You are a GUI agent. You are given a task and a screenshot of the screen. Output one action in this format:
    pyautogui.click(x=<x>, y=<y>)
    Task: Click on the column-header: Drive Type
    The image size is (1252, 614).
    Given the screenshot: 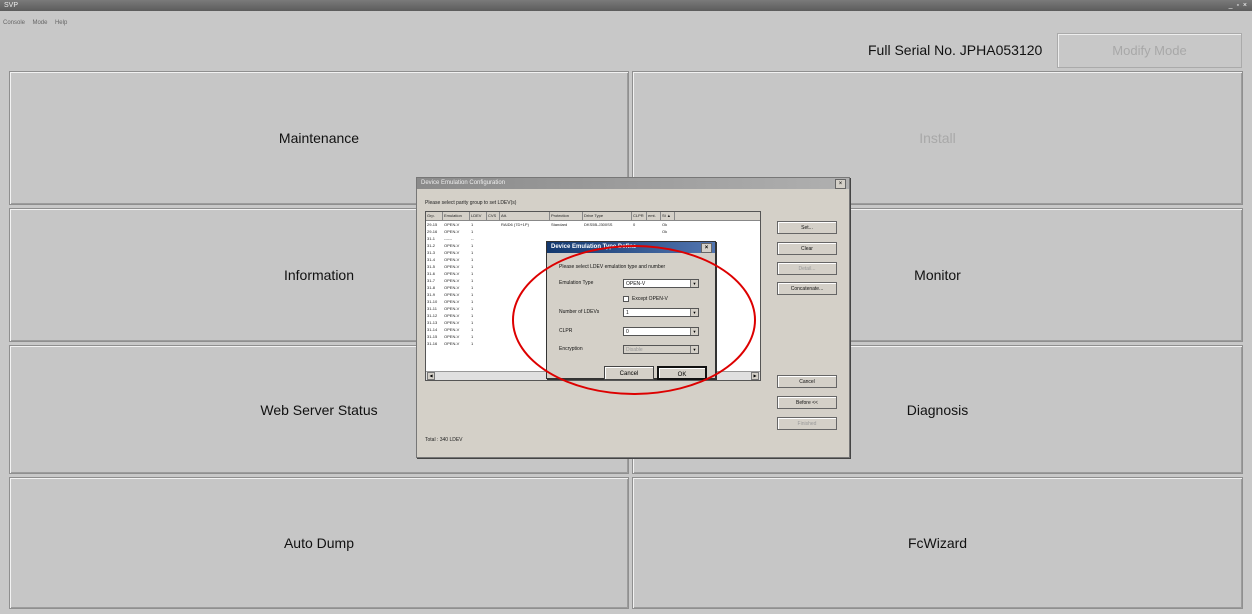 What is the action you would take?
    pyautogui.click(x=607, y=216)
    